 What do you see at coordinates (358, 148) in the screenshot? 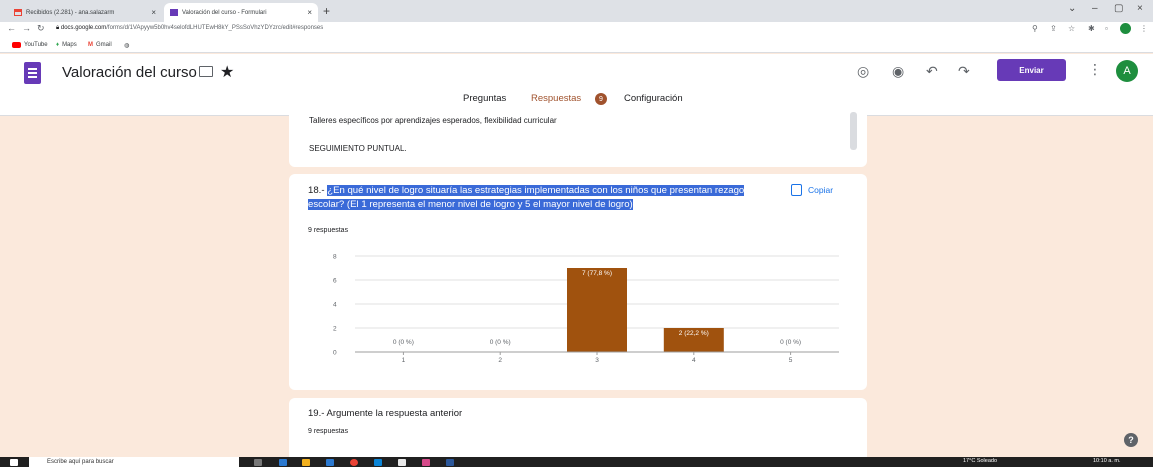
I see `answer-text: SEGUIMIENTO PUNTUAL.` at bounding box center [358, 148].